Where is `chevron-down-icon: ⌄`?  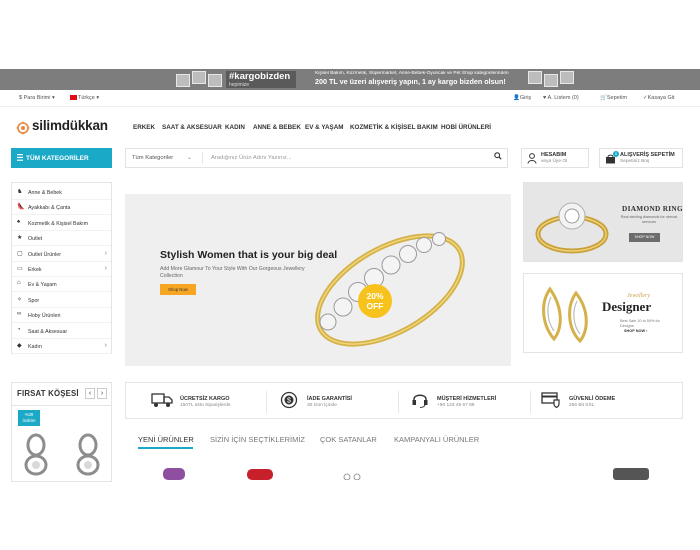
chevron-down-icon: ⌄ is located at coordinates (190, 158).